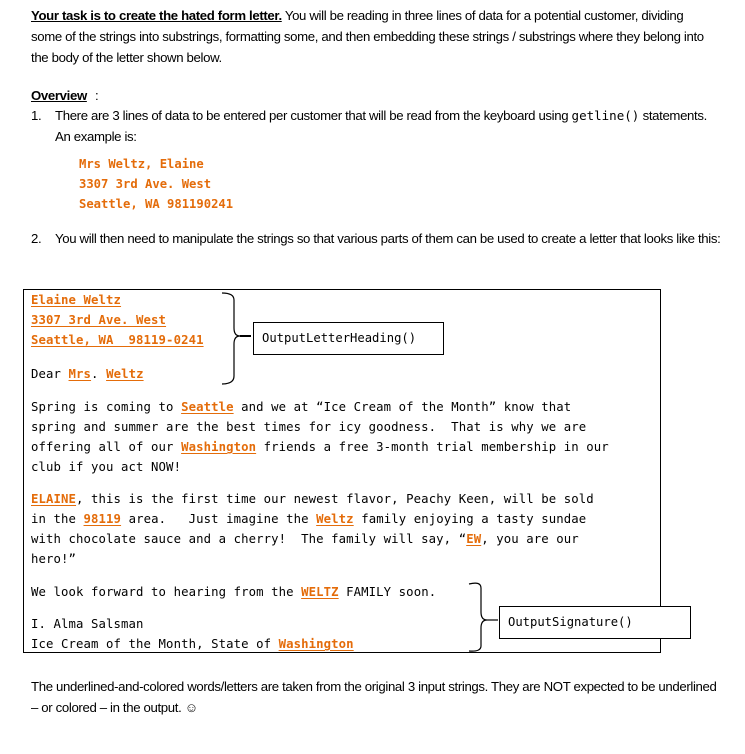  What do you see at coordinates (106, 407) in the screenshot?
I see `text: Spring is coming to` at bounding box center [106, 407].